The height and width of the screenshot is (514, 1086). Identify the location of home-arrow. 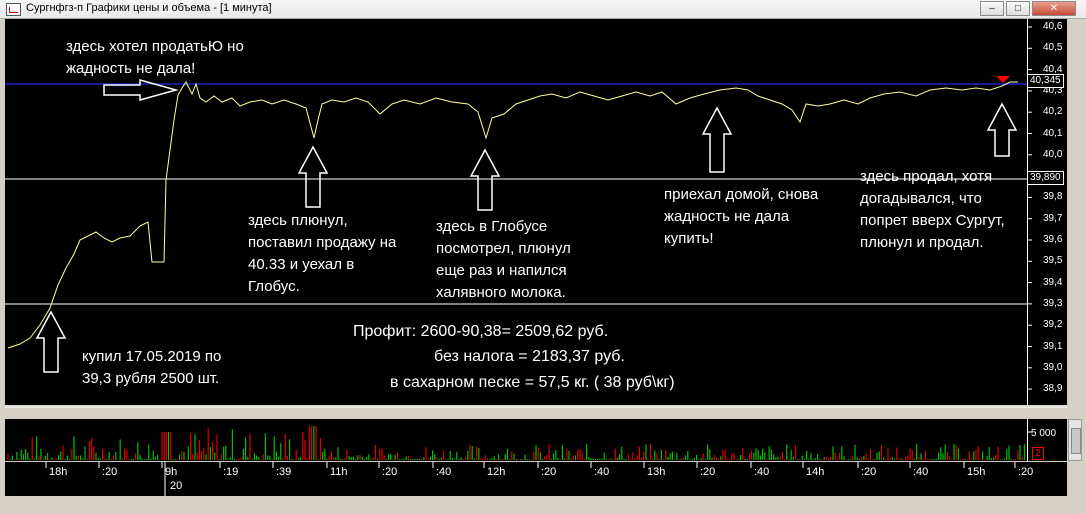
(717, 139).